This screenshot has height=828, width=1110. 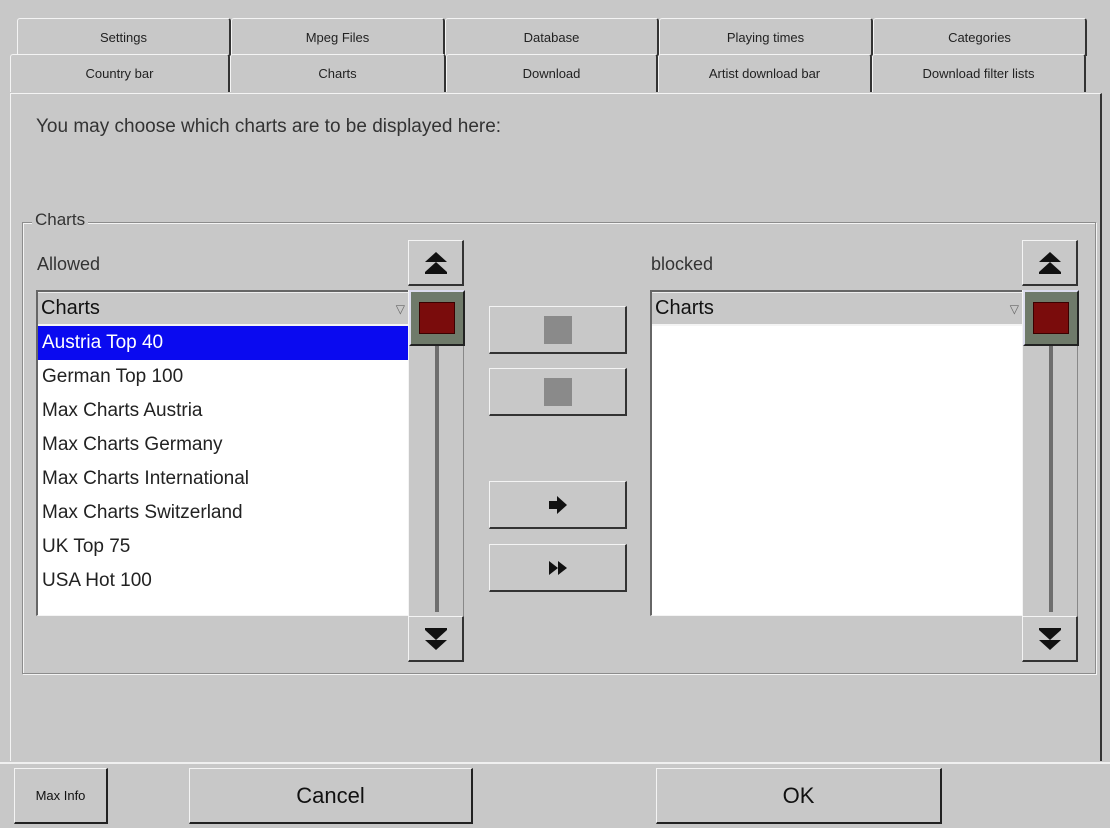 What do you see at coordinates (61, 796) in the screenshot?
I see `max-info-button: Max Info` at bounding box center [61, 796].